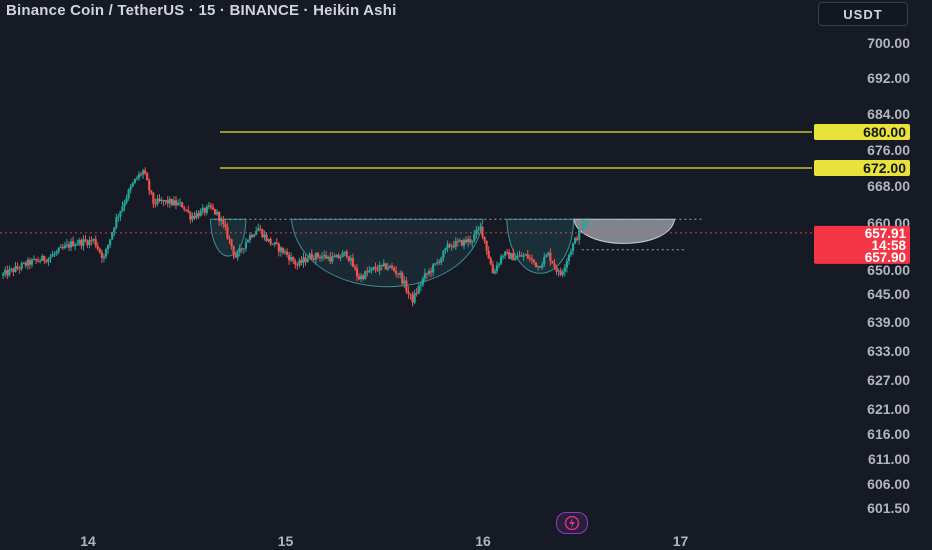 The height and width of the screenshot is (550, 932). Describe the element at coordinates (888, 43) in the screenshot. I see `y-tick-label: 700.00` at that location.